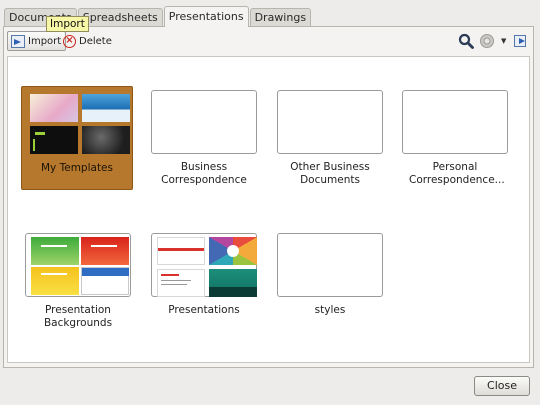  I want to click on import-button: Import, so click(37, 41).